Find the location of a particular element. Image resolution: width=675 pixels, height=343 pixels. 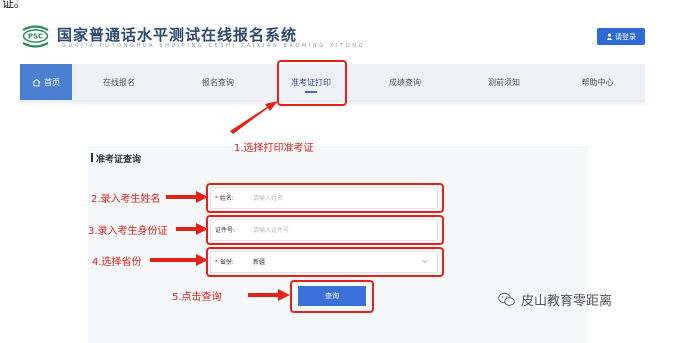

nav-item-help-center: 帮助中心 is located at coordinates (597, 82).